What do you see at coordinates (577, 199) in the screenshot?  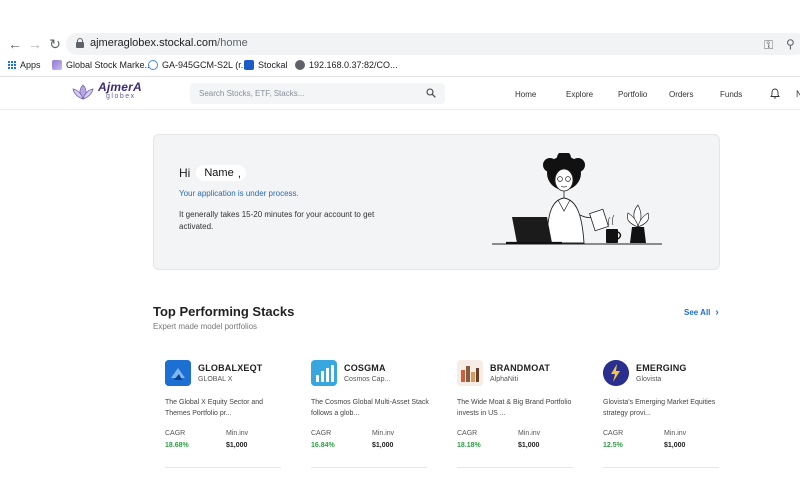 I see `person-laptop-illustration` at bounding box center [577, 199].